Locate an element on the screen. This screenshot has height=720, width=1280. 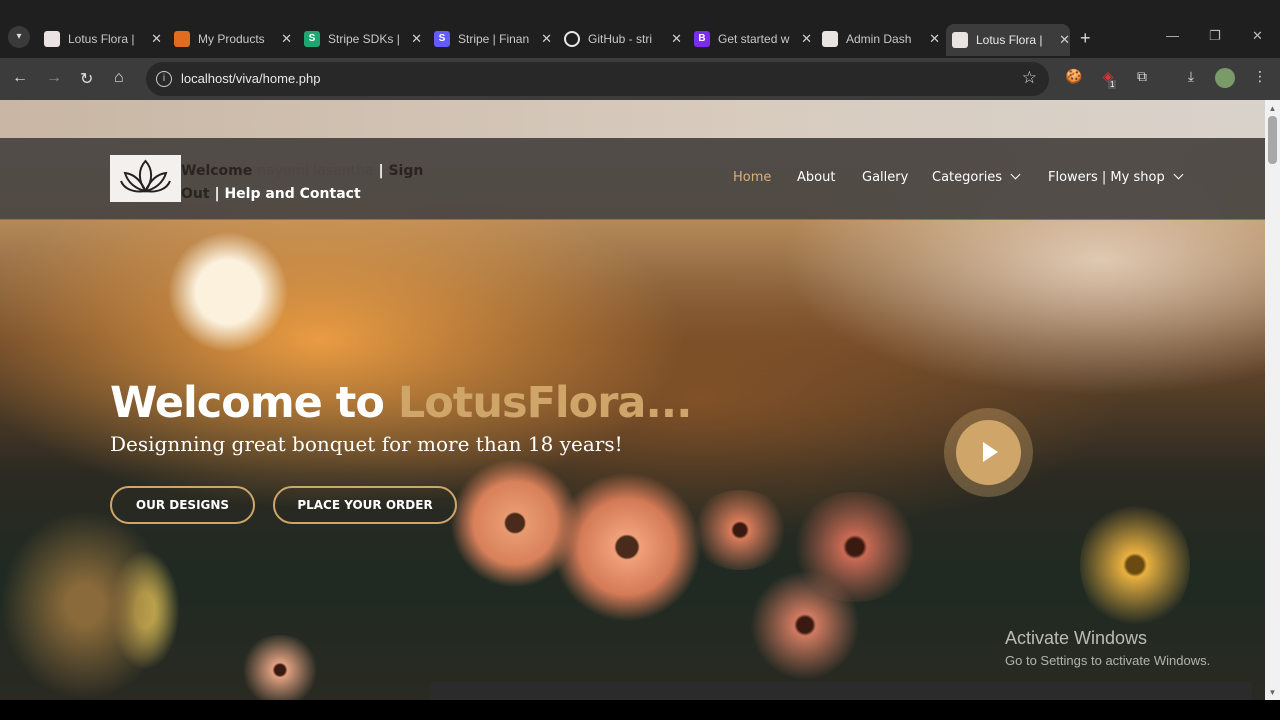
cookie-extension-icon: 🍪 is located at coordinates (1074, 78).